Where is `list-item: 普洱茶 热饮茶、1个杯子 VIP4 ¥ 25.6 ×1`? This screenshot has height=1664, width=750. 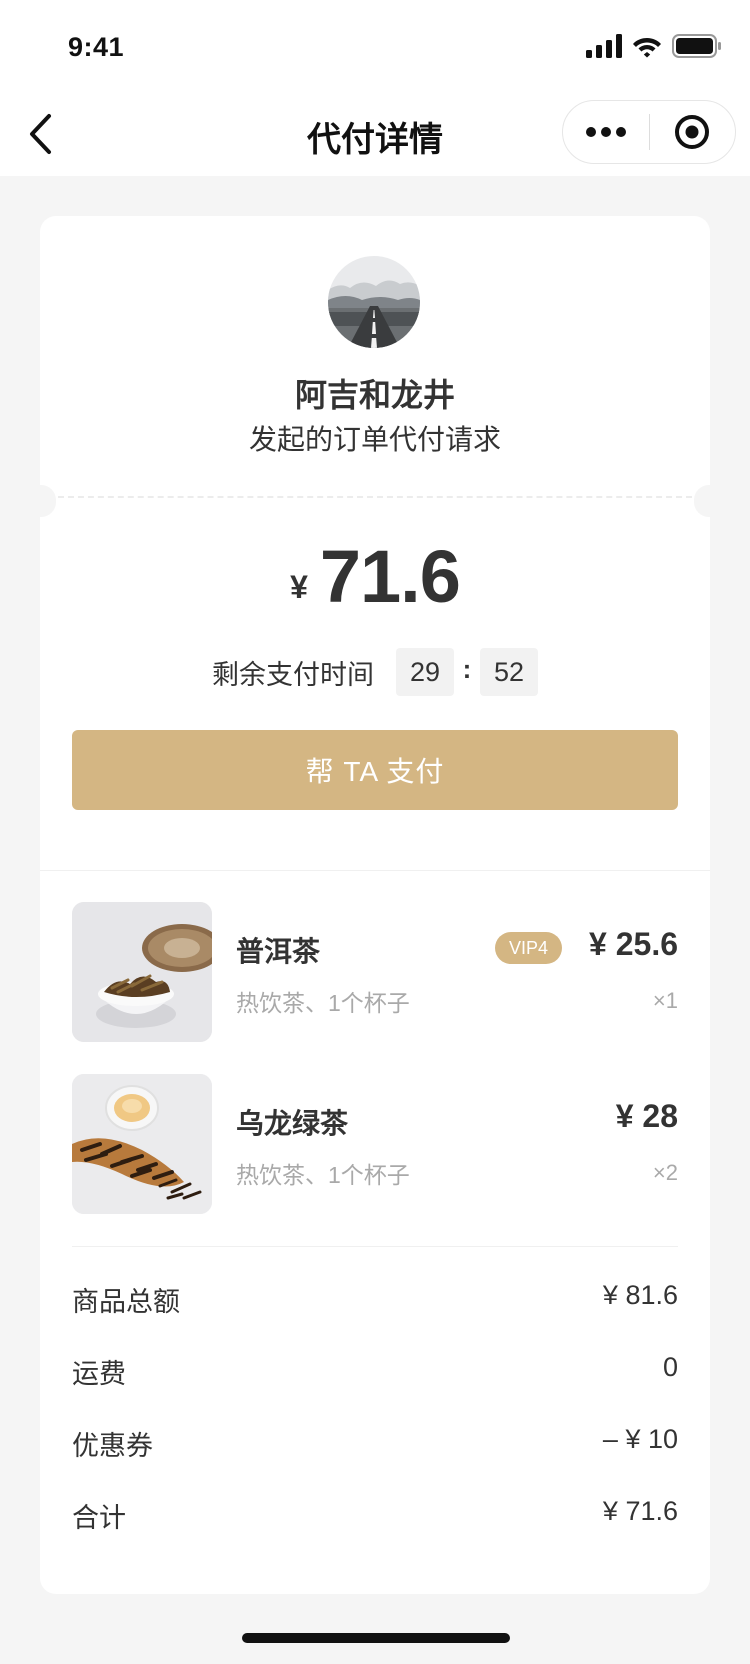 list-item: 普洱茶 热饮茶、1个杯子 VIP4 ¥ 25.6 ×1 is located at coordinates (375, 972).